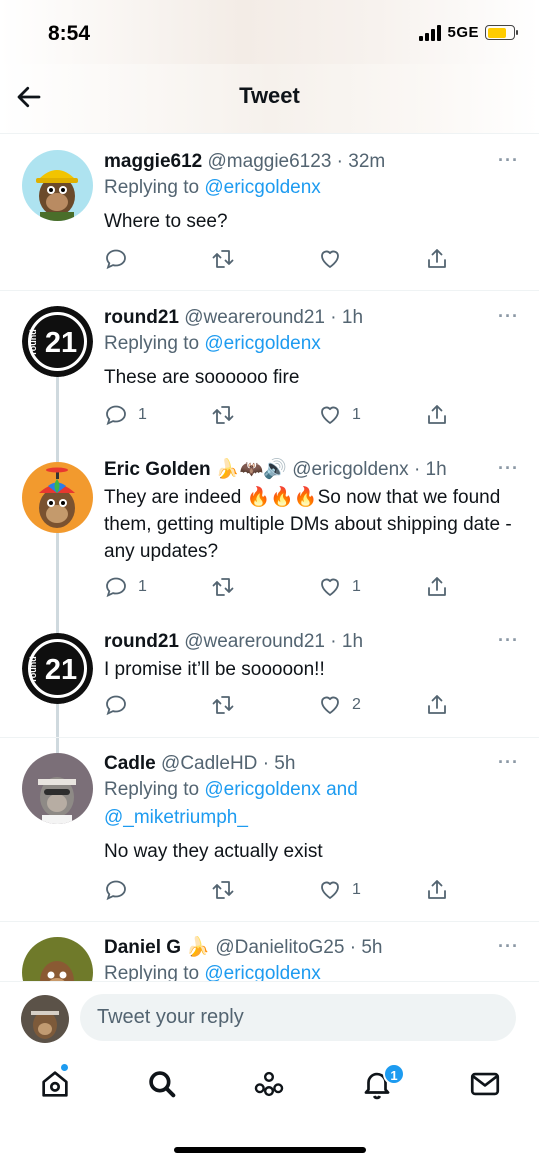  Describe the element at coordinates (162, 1084) in the screenshot. I see `search-icon` at that location.